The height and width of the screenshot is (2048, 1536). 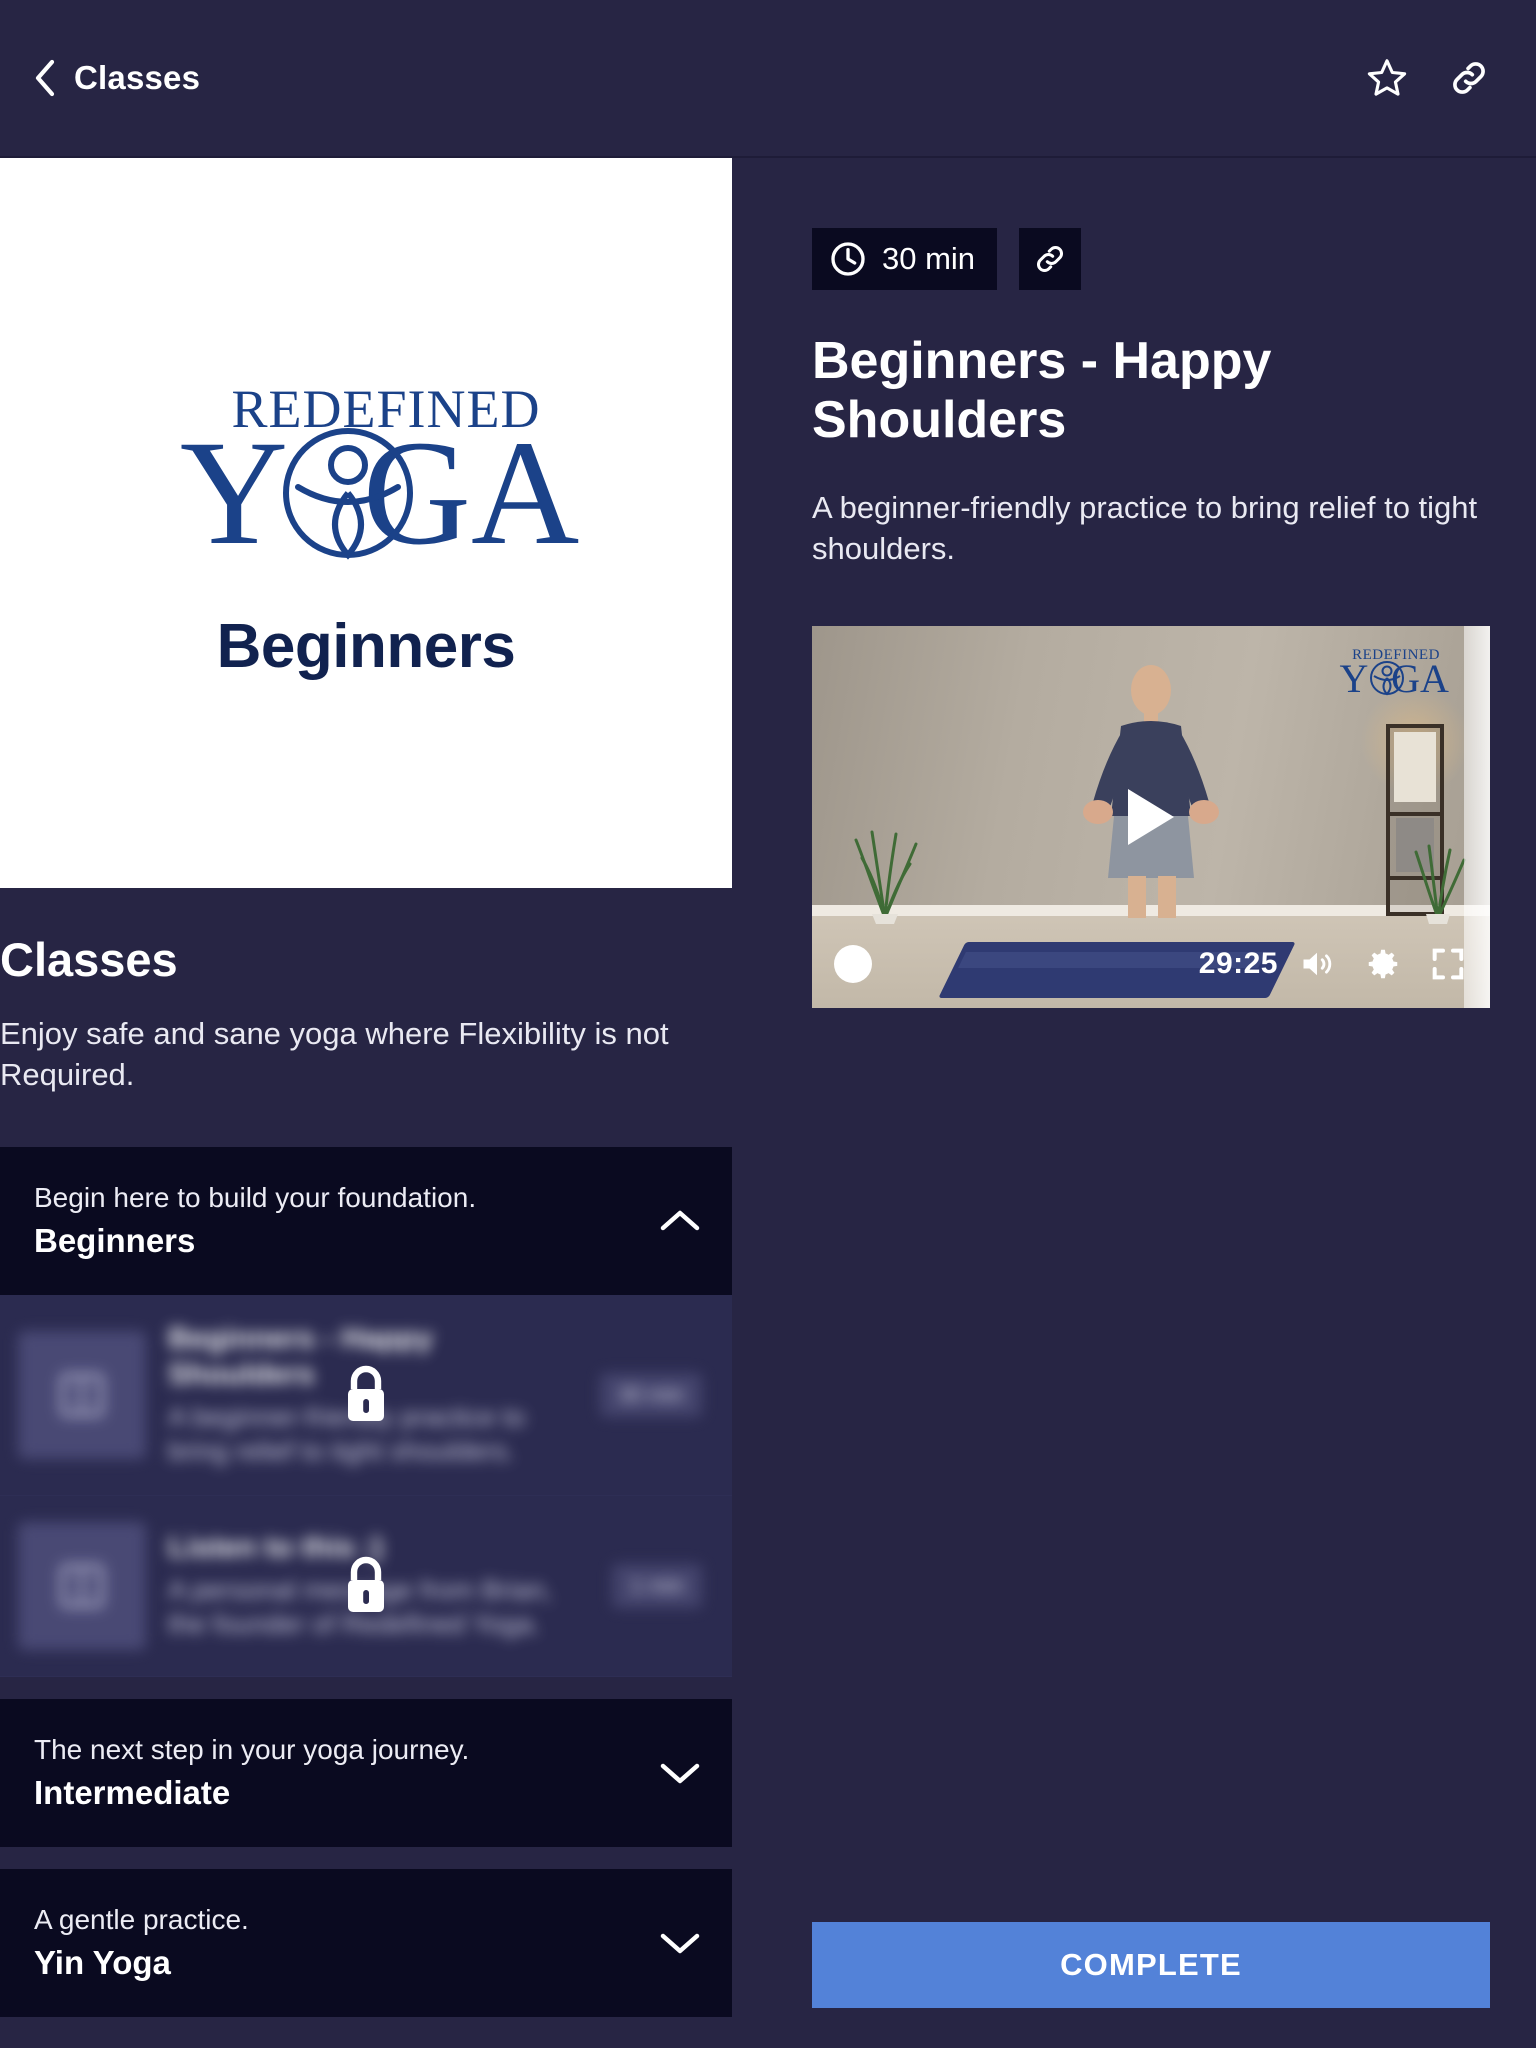 I want to click on video-player: REDEFINED Y GA 29:25, so click(x=1151, y=817).